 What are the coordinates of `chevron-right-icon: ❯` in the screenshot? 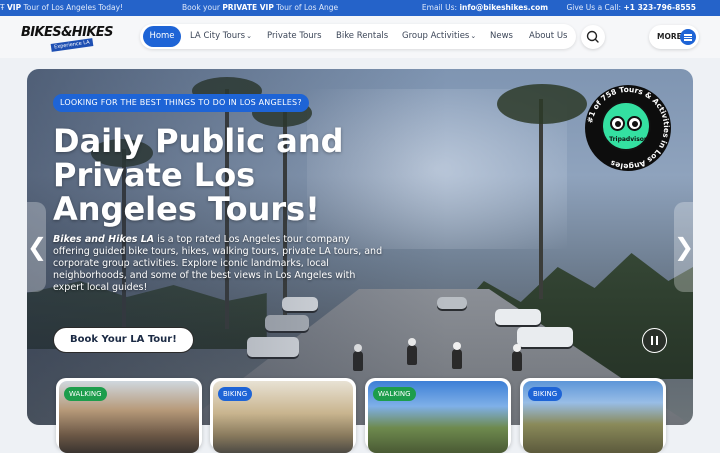 It's located at (684, 247).